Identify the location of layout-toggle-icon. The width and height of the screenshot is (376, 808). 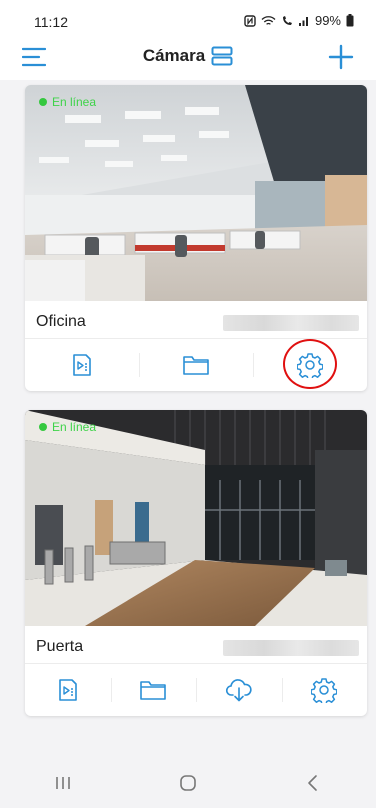
(222, 56).